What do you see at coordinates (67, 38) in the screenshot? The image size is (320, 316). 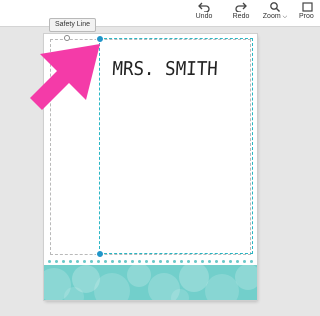 I see `rotate-handle` at bounding box center [67, 38].